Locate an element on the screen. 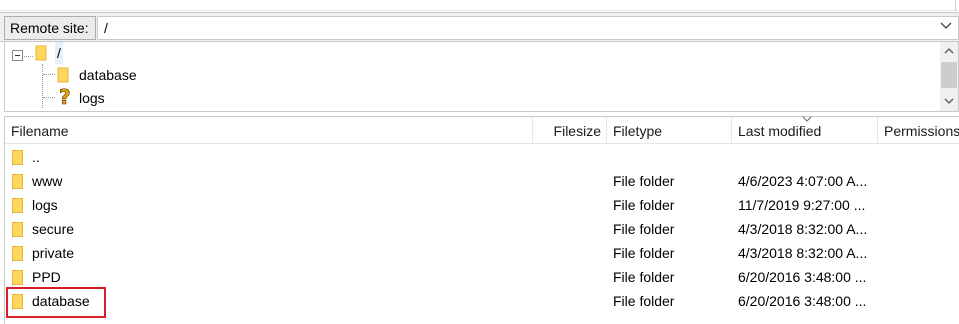  column-header-filesize: Filesize is located at coordinates (569, 130).